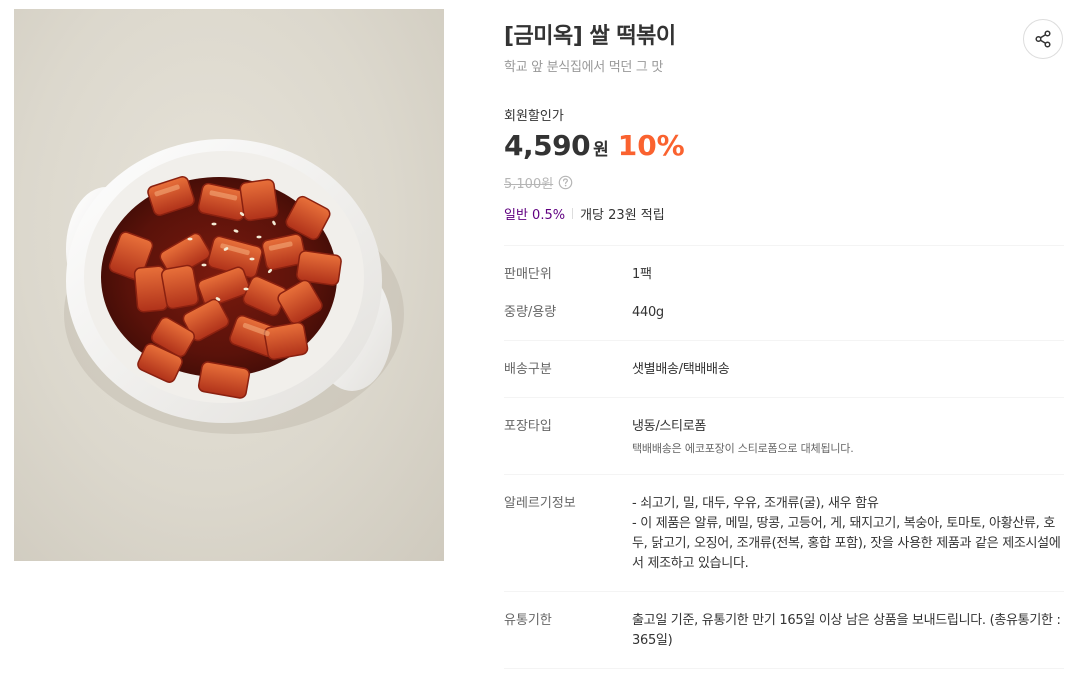  I want to click on product-title: [금미옥] 쌀 떡볶이, so click(590, 36).